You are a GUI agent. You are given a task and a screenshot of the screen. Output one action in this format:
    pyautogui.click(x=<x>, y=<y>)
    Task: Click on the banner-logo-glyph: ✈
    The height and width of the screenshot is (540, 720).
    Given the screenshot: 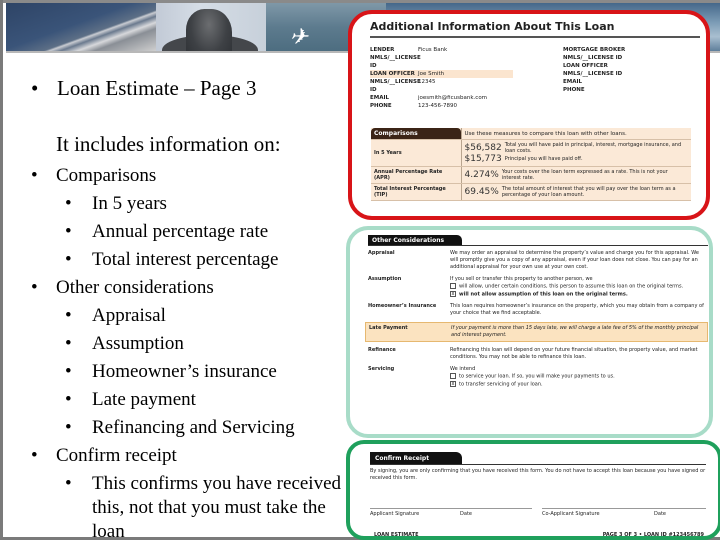 What is the action you would take?
    pyautogui.click(x=300, y=37)
    